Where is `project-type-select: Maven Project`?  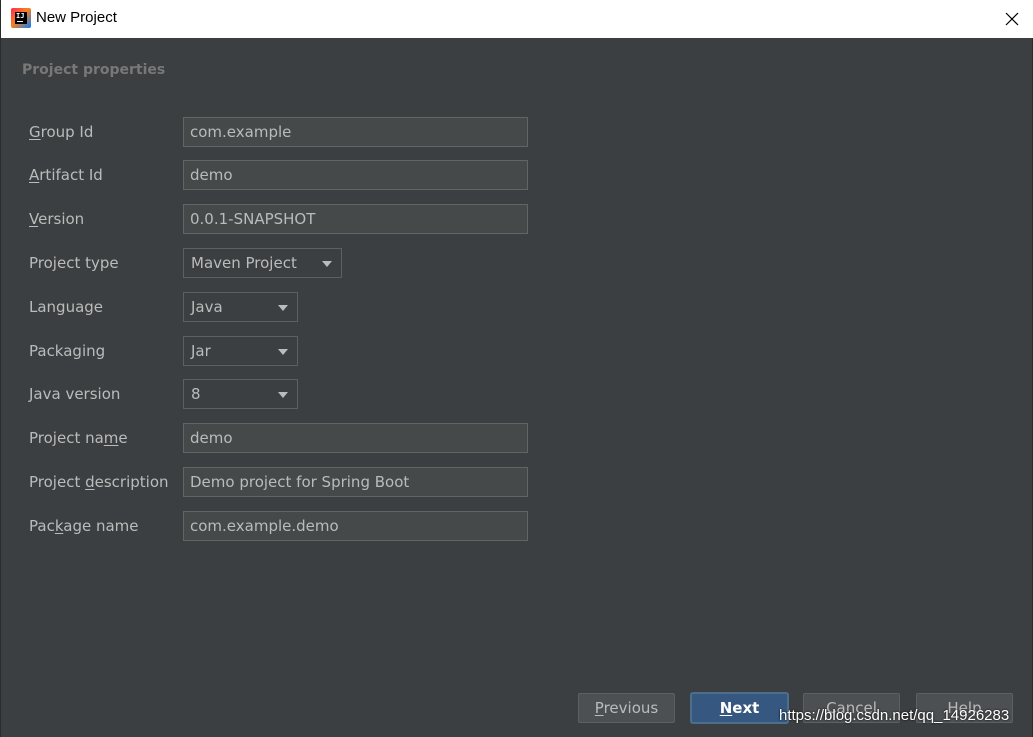 project-type-select: Maven Project is located at coordinates (262, 263).